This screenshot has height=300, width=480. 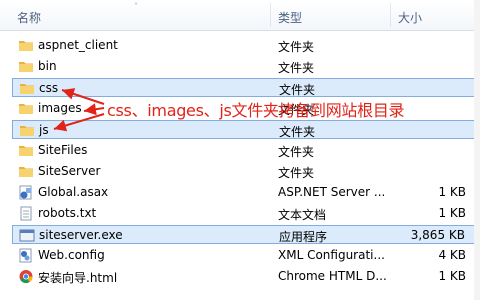 I want to click on sort-arrow-icon: ˄, so click(x=136, y=6).